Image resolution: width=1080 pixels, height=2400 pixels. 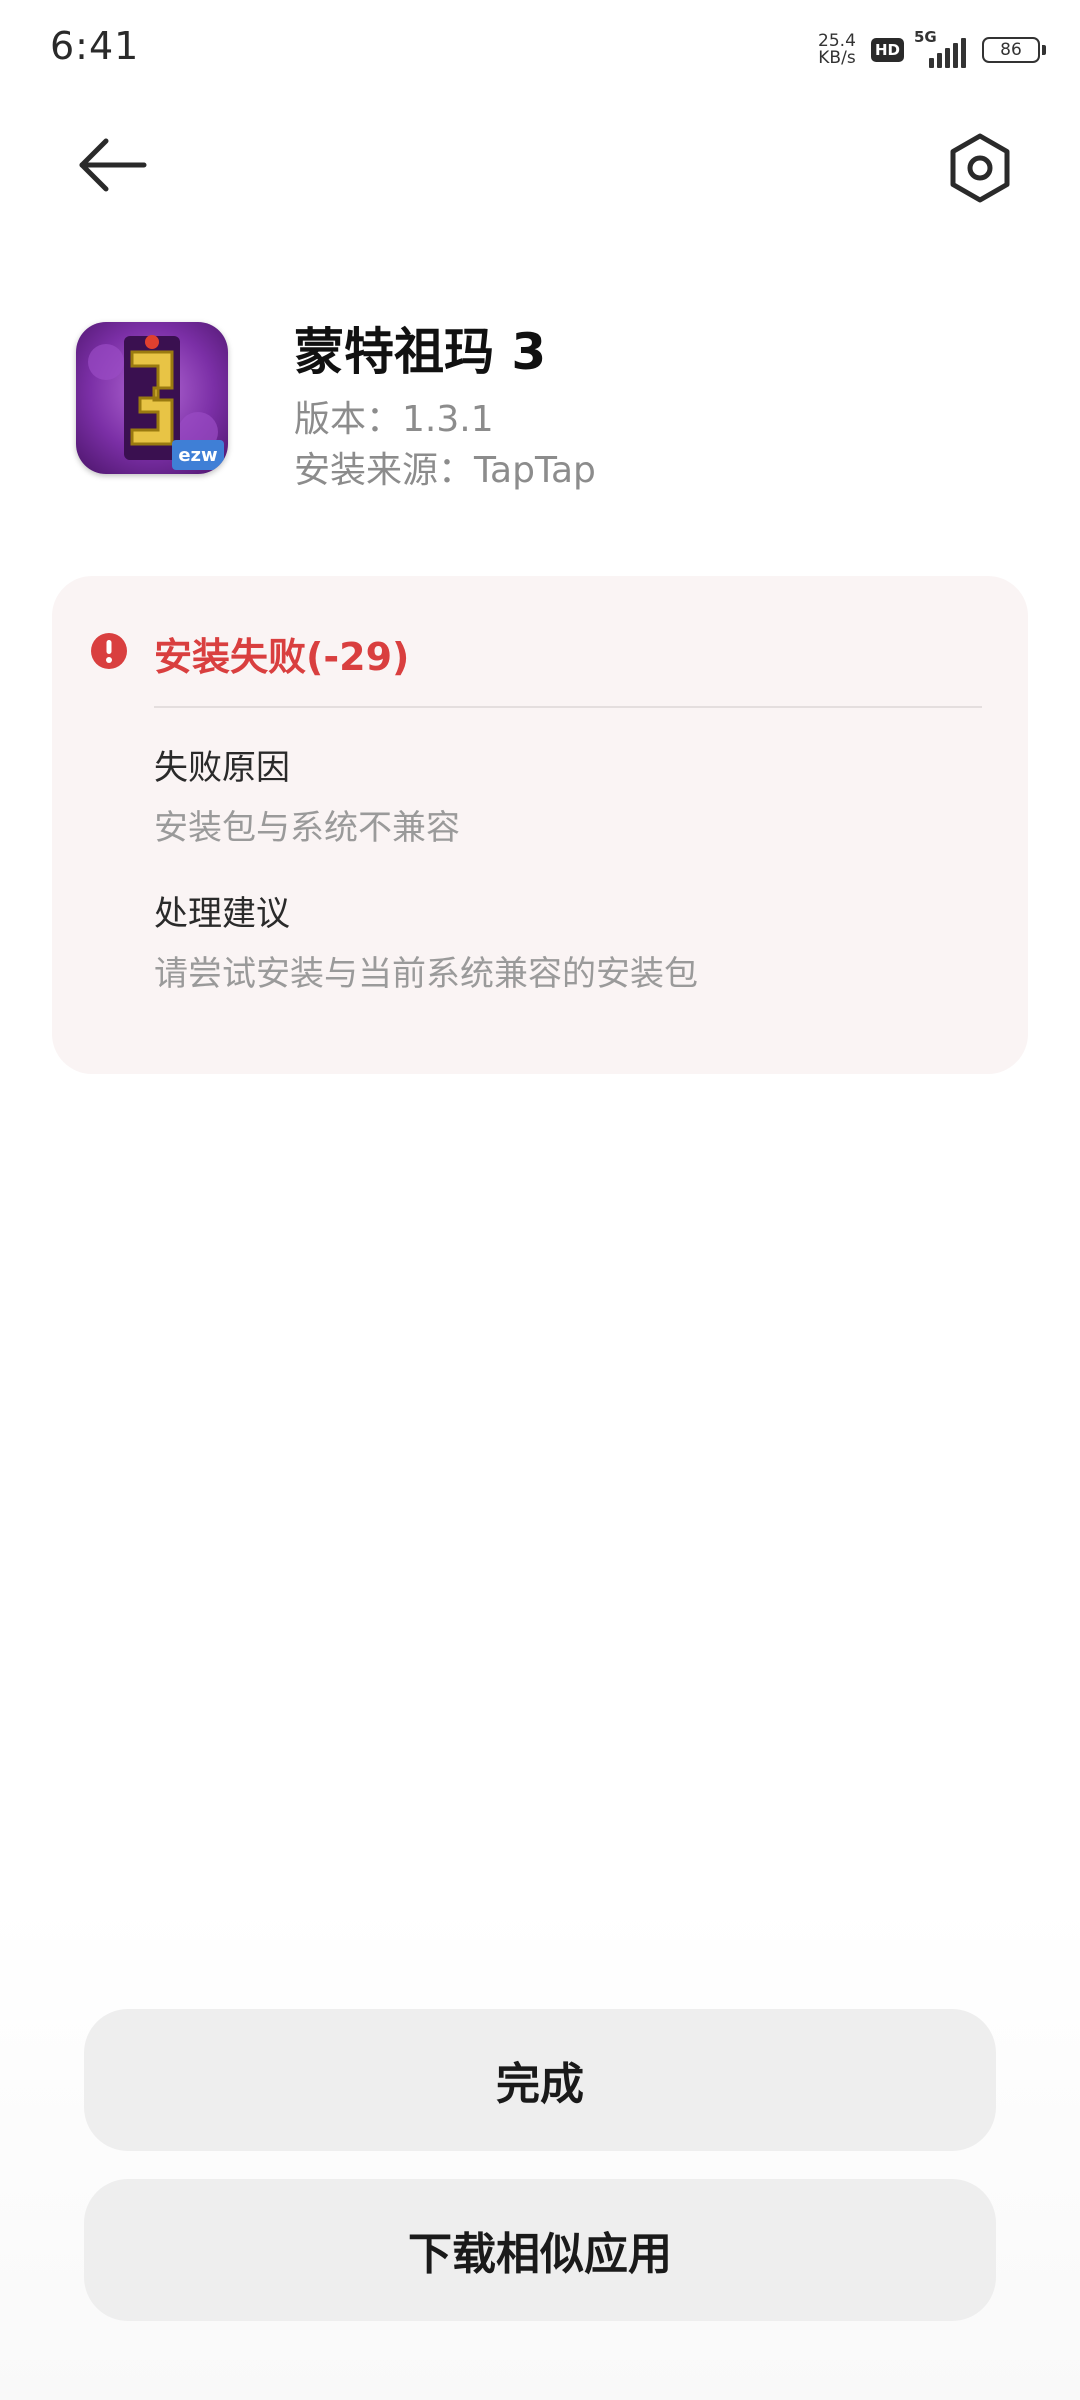 What do you see at coordinates (222, 768) in the screenshot?
I see `failure-reason-label: 失败原因` at bounding box center [222, 768].